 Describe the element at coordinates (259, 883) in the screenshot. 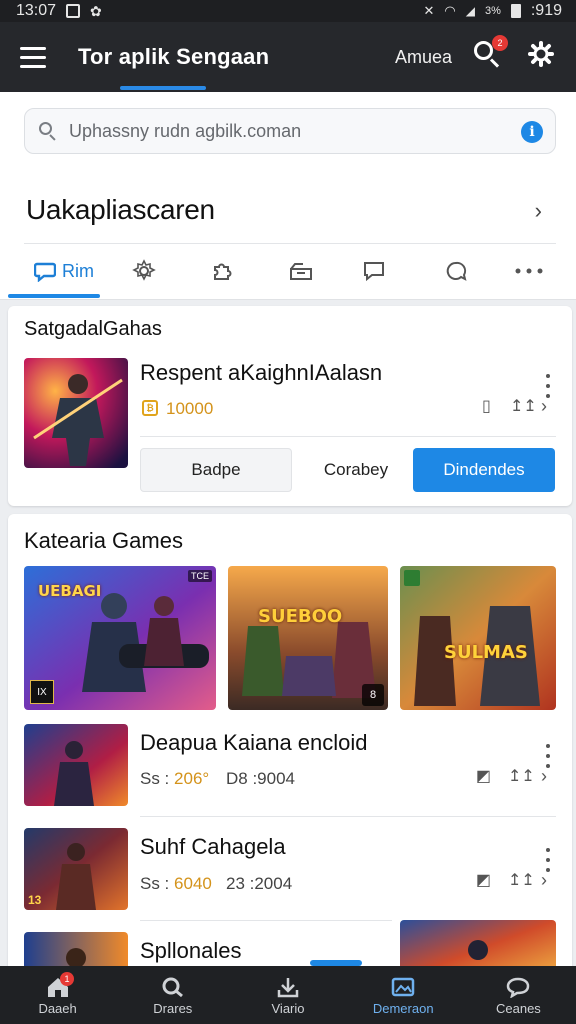

I see `item-meta-b: 23 :2004` at that location.